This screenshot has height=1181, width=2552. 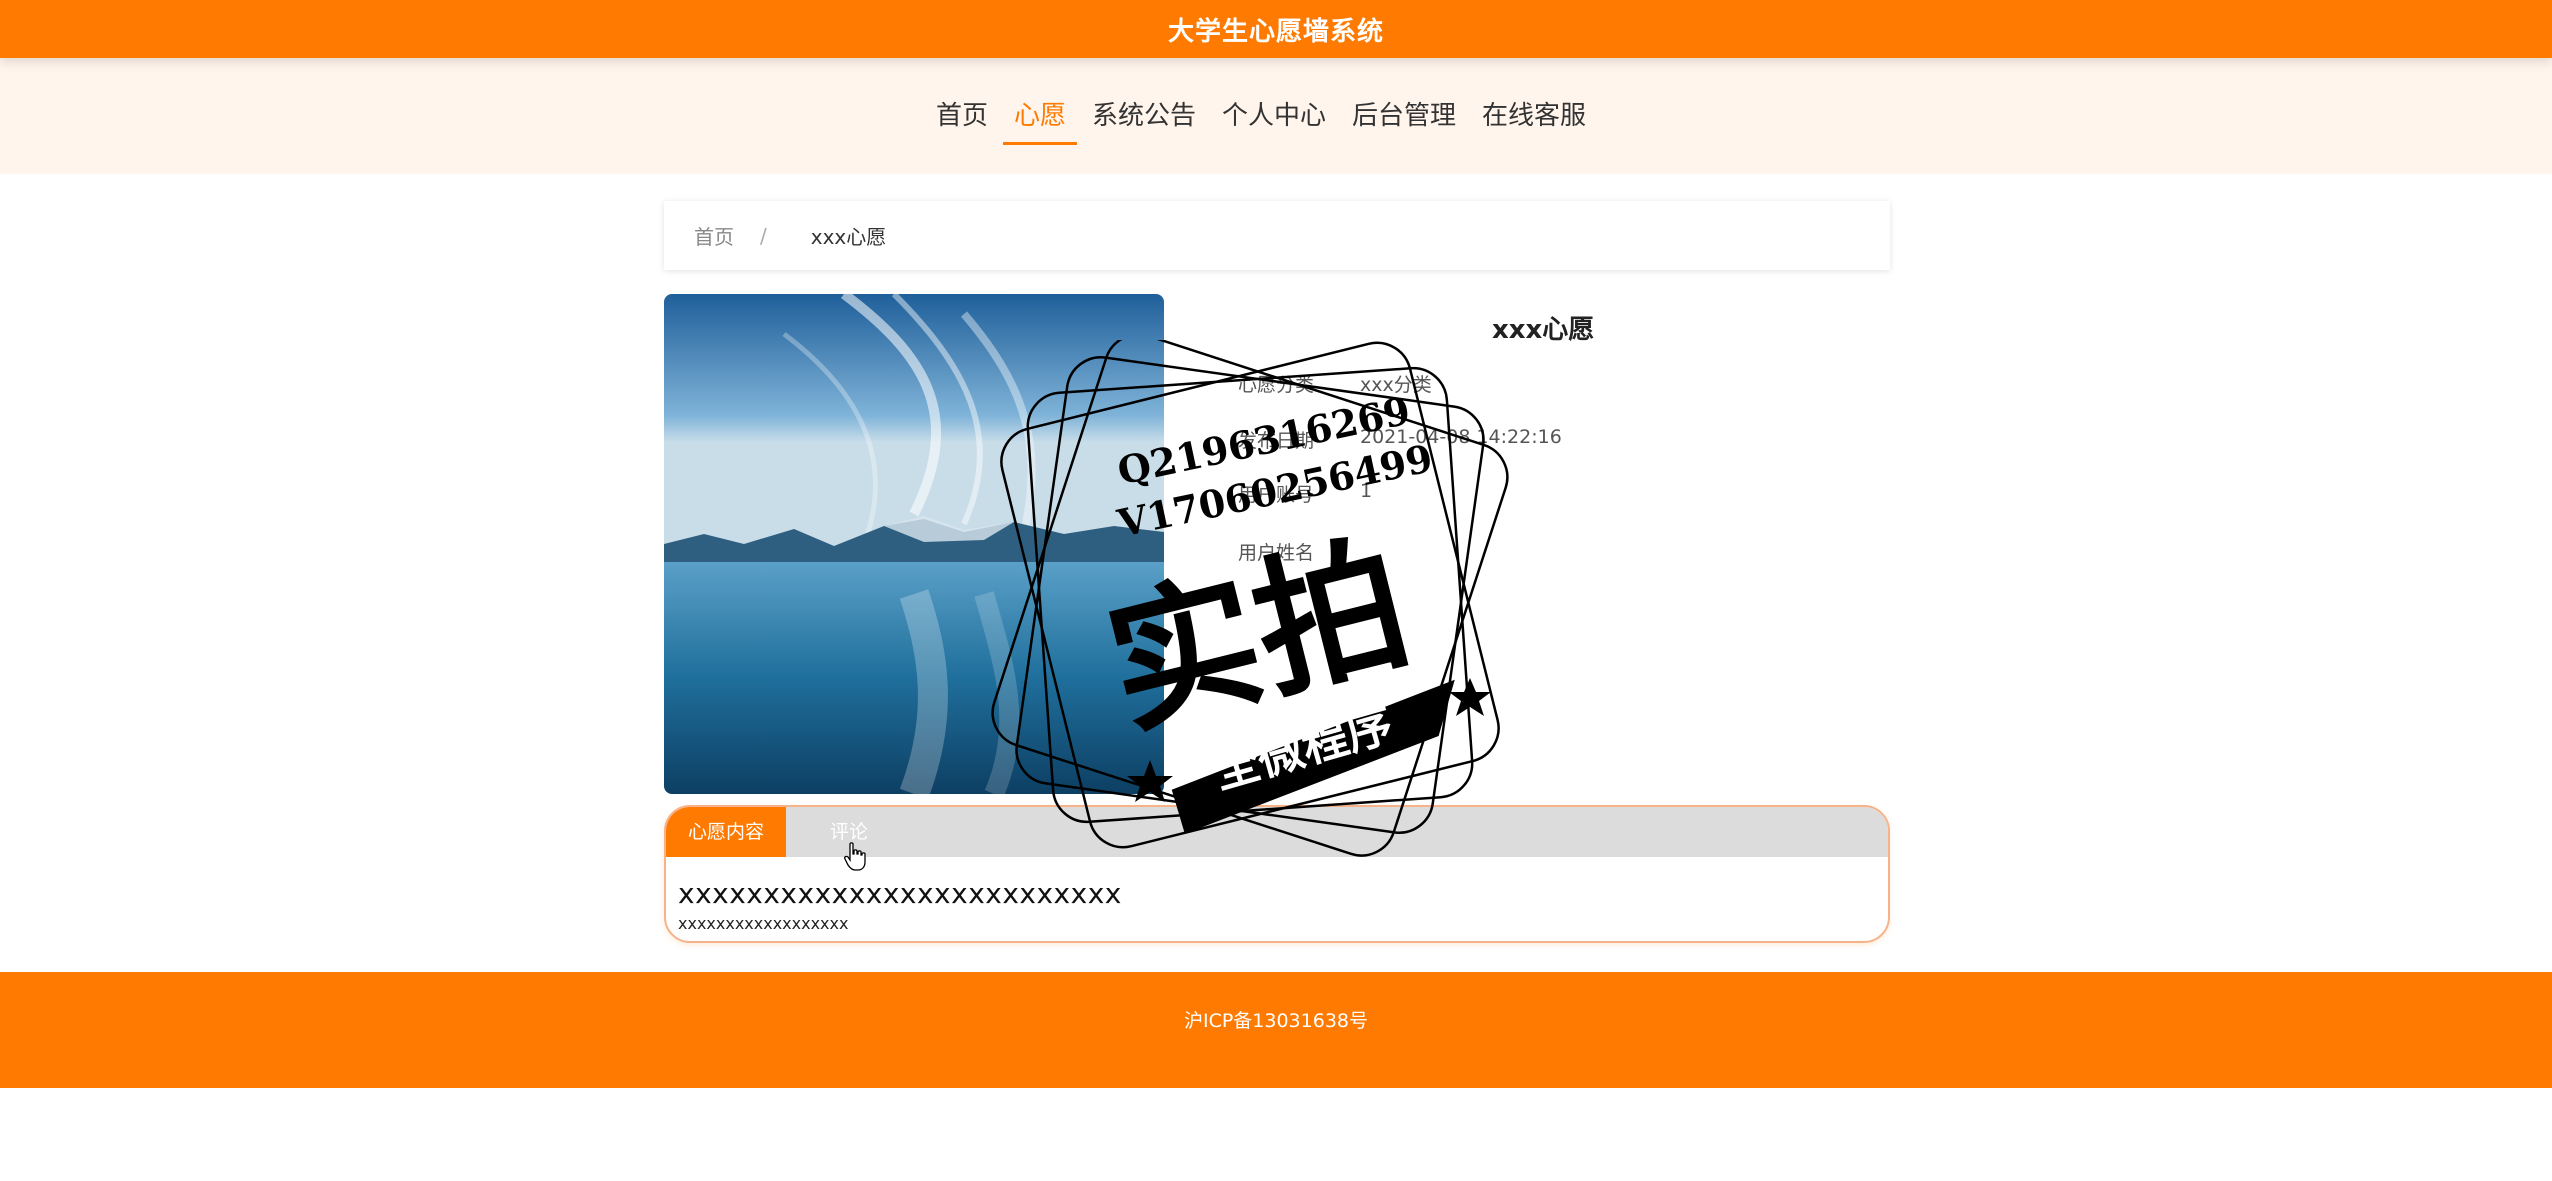 I want to click on nav-item-announcements: 系统公告, so click(x=1144, y=116).